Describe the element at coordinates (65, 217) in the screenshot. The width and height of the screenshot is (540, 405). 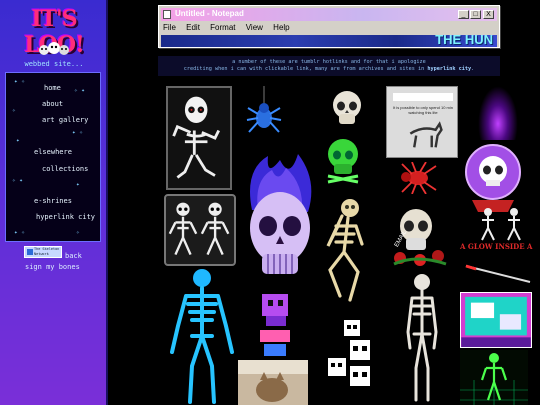
I see `nav-link-hyperlink-city: hyperlink city` at that location.